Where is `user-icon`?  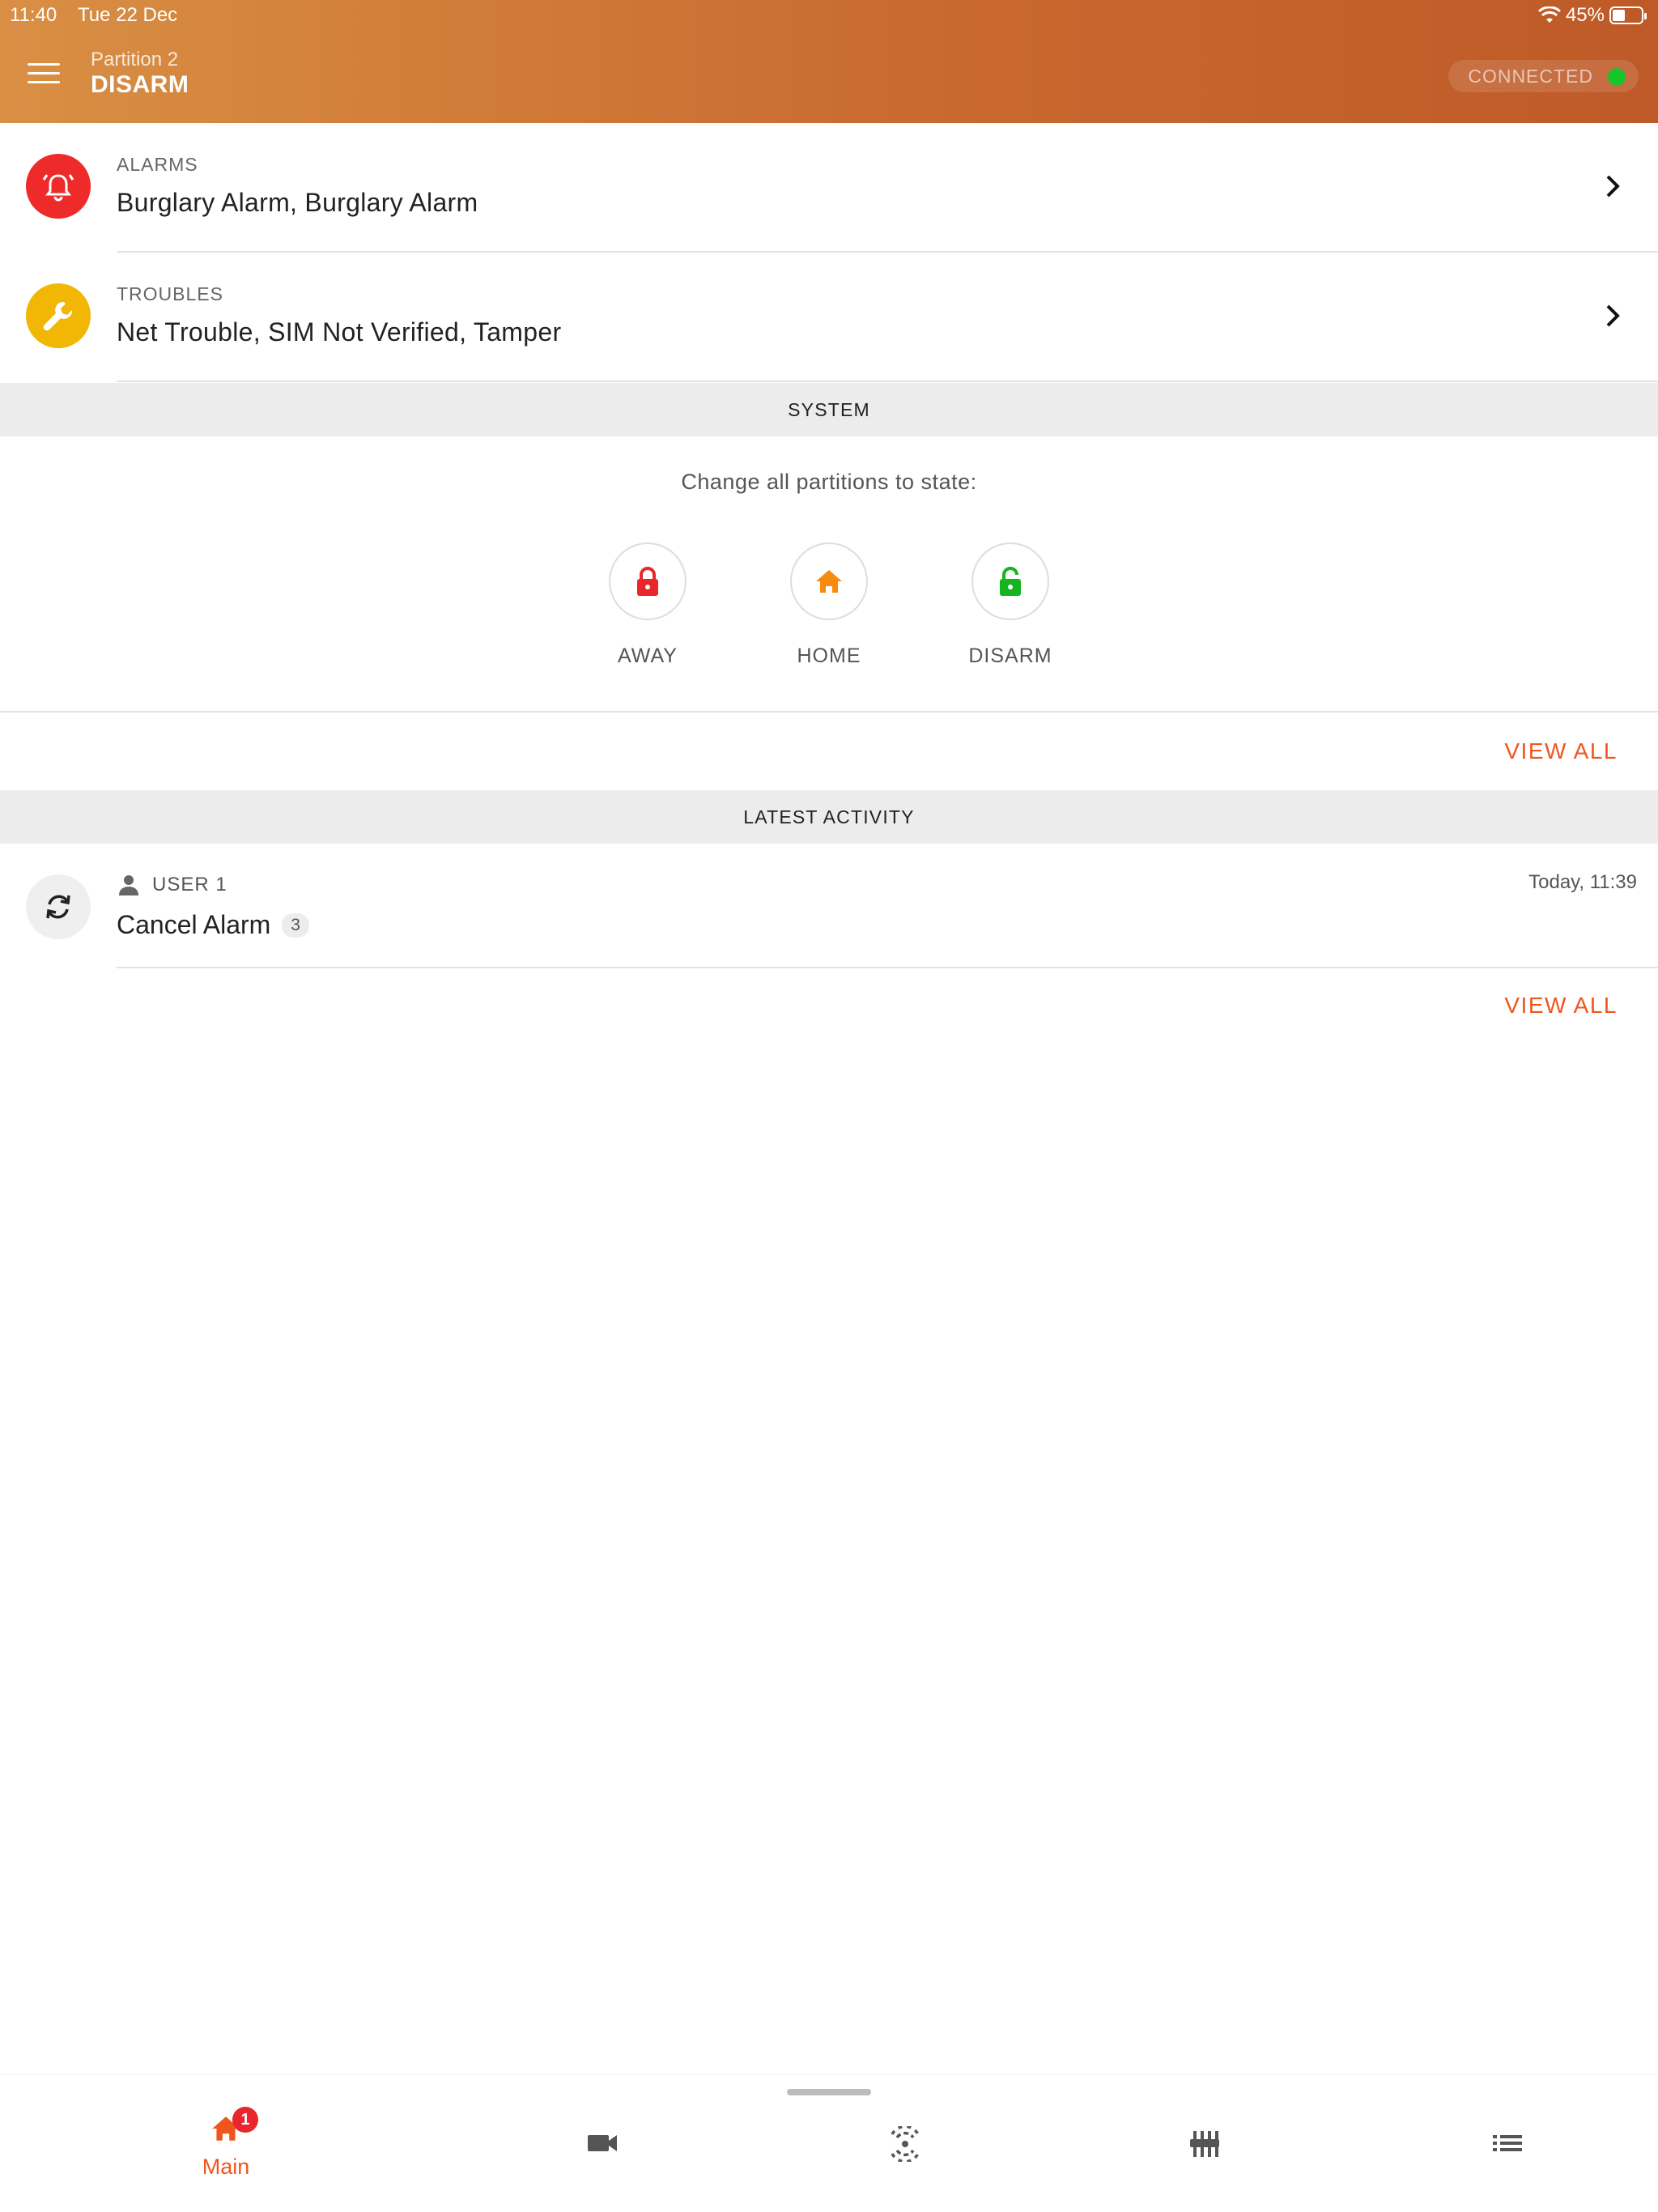 user-icon is located at coordinates (128, 885).